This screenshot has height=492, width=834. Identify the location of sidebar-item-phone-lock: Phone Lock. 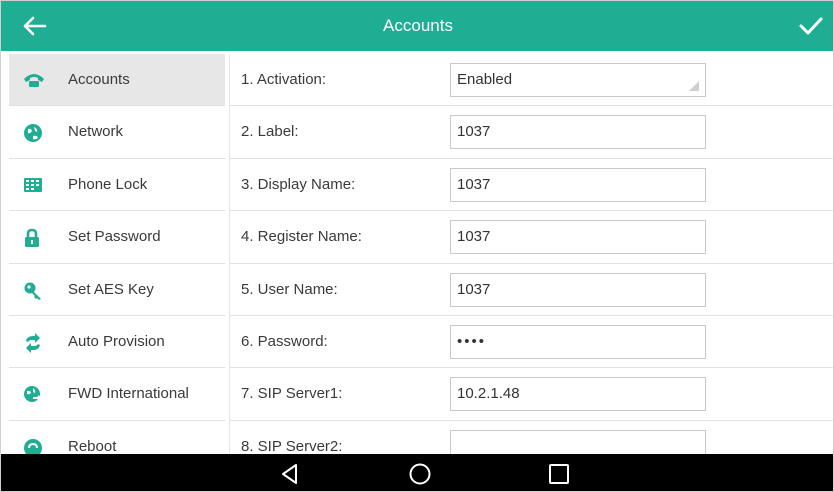
(117, 185).